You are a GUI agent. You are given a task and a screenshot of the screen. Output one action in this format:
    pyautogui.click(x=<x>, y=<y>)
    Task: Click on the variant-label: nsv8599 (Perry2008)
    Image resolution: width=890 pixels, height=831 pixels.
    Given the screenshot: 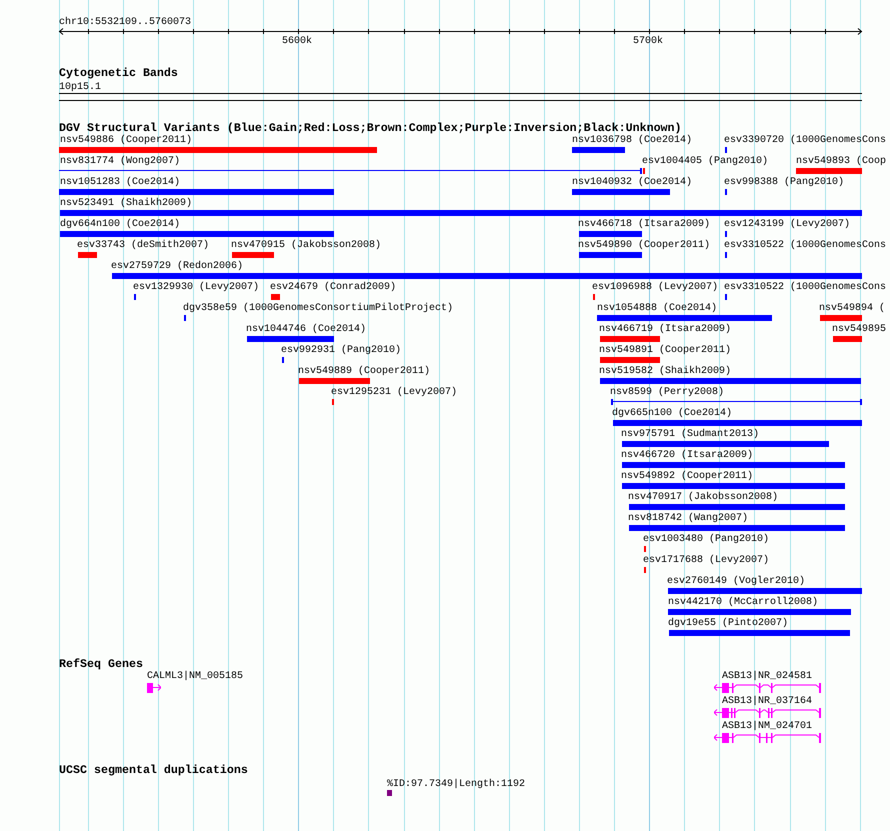 What is the action you would take?
    pyautogui.click(x=667, y=392)
    